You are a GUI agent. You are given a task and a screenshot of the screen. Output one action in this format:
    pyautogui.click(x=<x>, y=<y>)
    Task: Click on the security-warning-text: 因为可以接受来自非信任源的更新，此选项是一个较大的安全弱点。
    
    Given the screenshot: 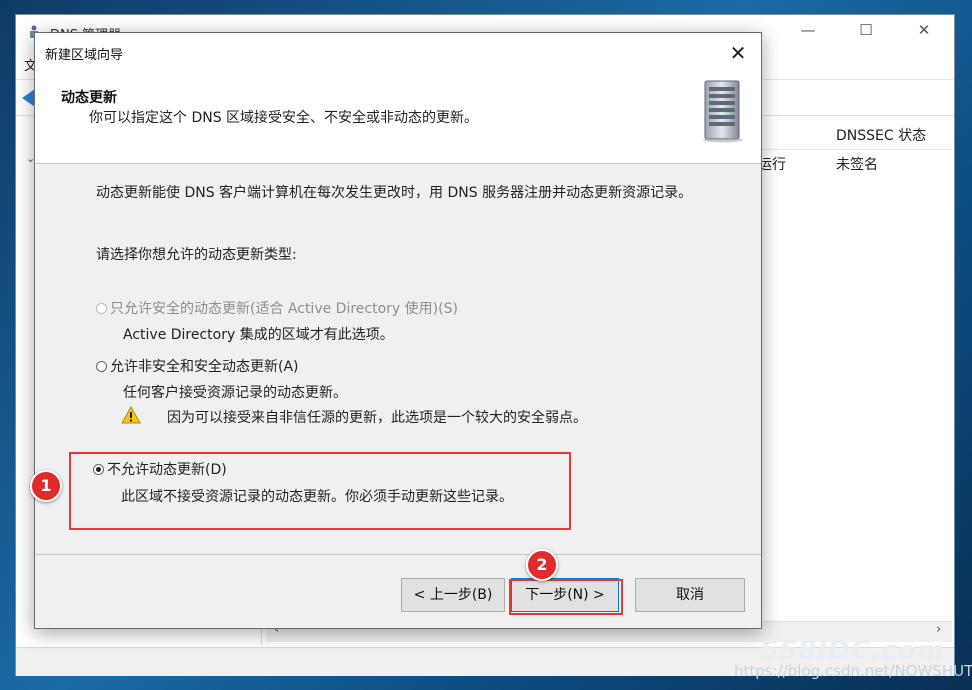 What is the action you would take?
    pyautogui.click(x=377, y=418)
    